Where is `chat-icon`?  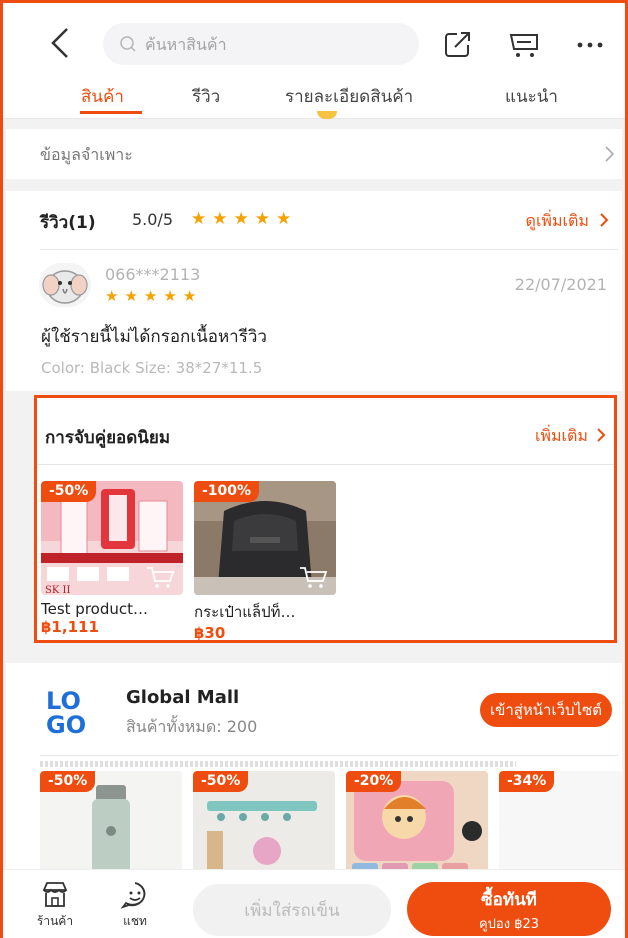
chat-icon is located at coordinates (133, 895).